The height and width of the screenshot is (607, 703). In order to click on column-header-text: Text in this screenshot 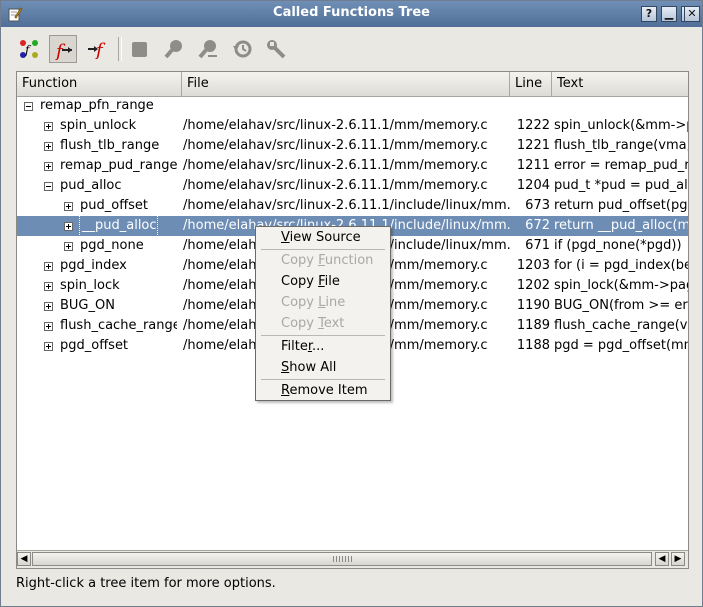, I will do `click(620, 84)`.